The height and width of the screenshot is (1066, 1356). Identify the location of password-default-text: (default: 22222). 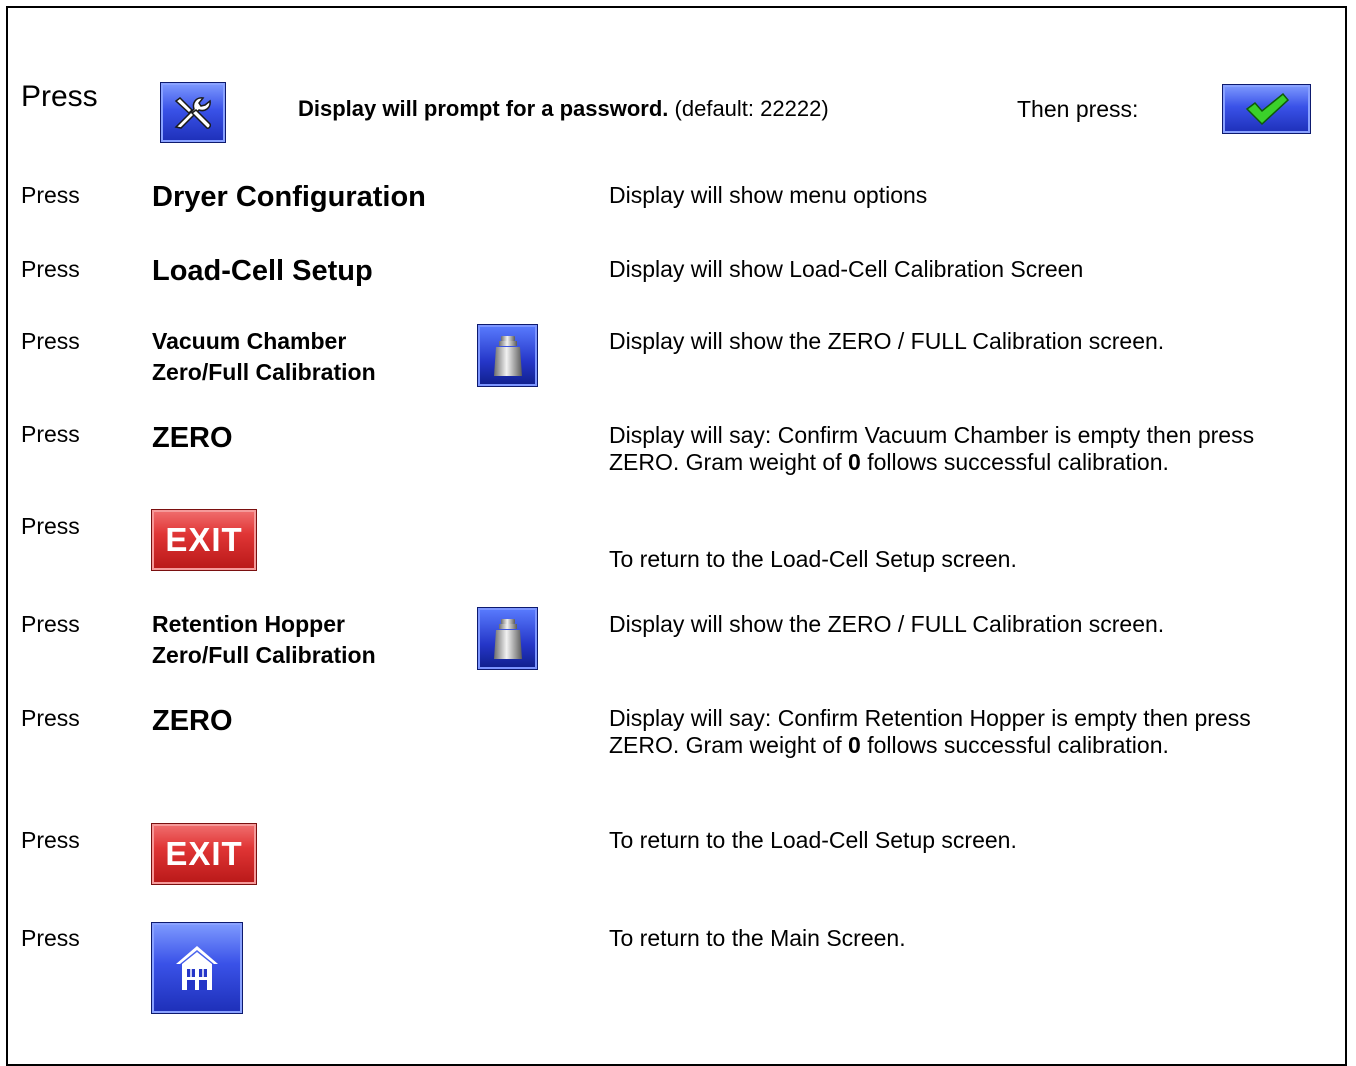
(751, 108).